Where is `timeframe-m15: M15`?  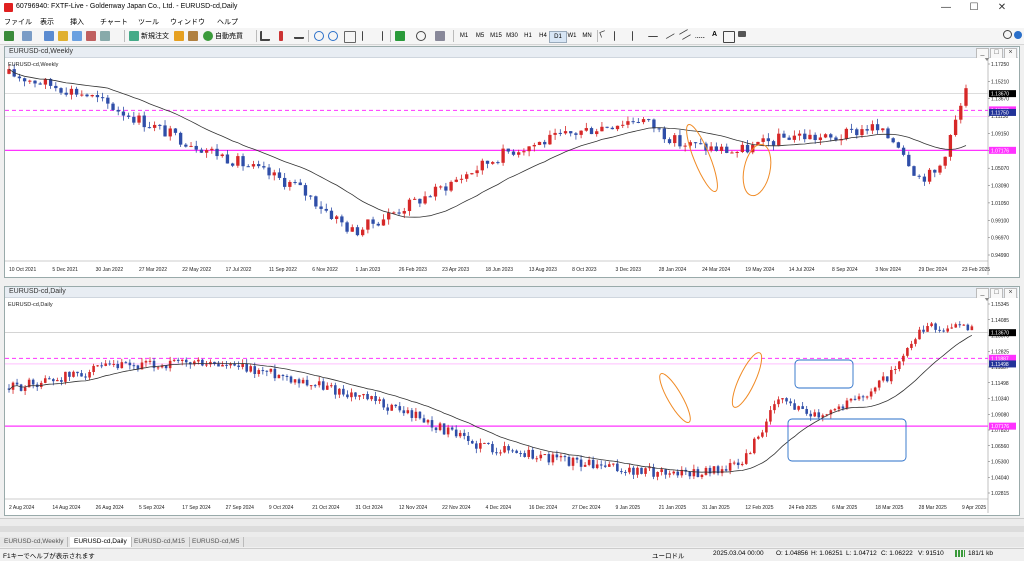 timeframe-m15: M15 is located at coordinates (496, 36).